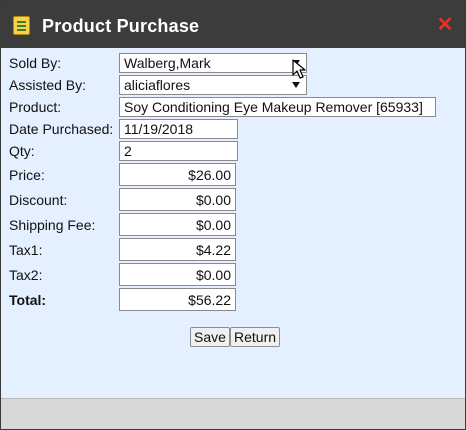 The image size is (466, 430). I want to click on shipping-fee-label: Shipping Fee:, so click(52, 225).